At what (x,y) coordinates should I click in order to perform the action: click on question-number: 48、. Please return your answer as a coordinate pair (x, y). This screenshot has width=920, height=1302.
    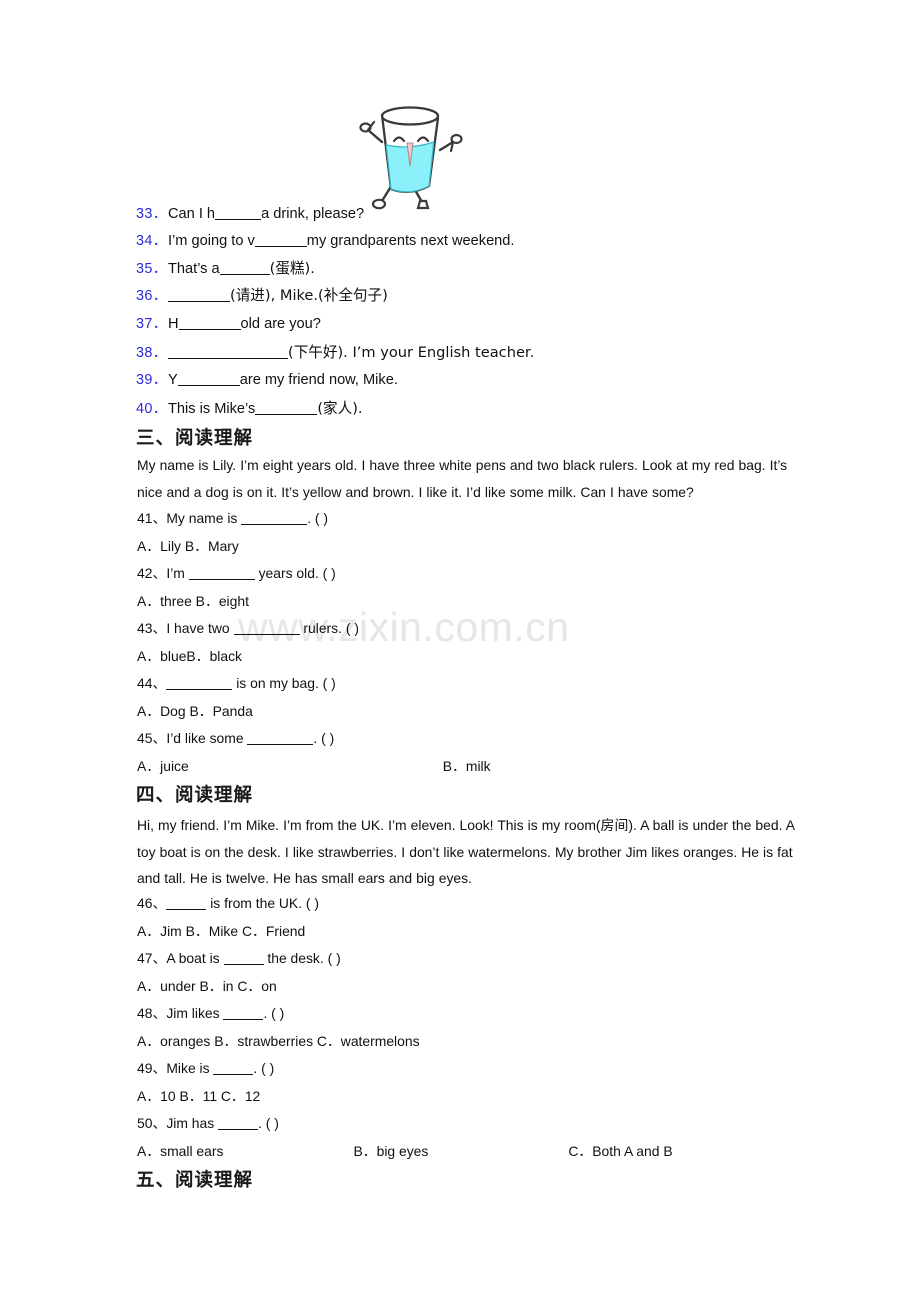
    Looking at the image, I should click on (152, 1013).